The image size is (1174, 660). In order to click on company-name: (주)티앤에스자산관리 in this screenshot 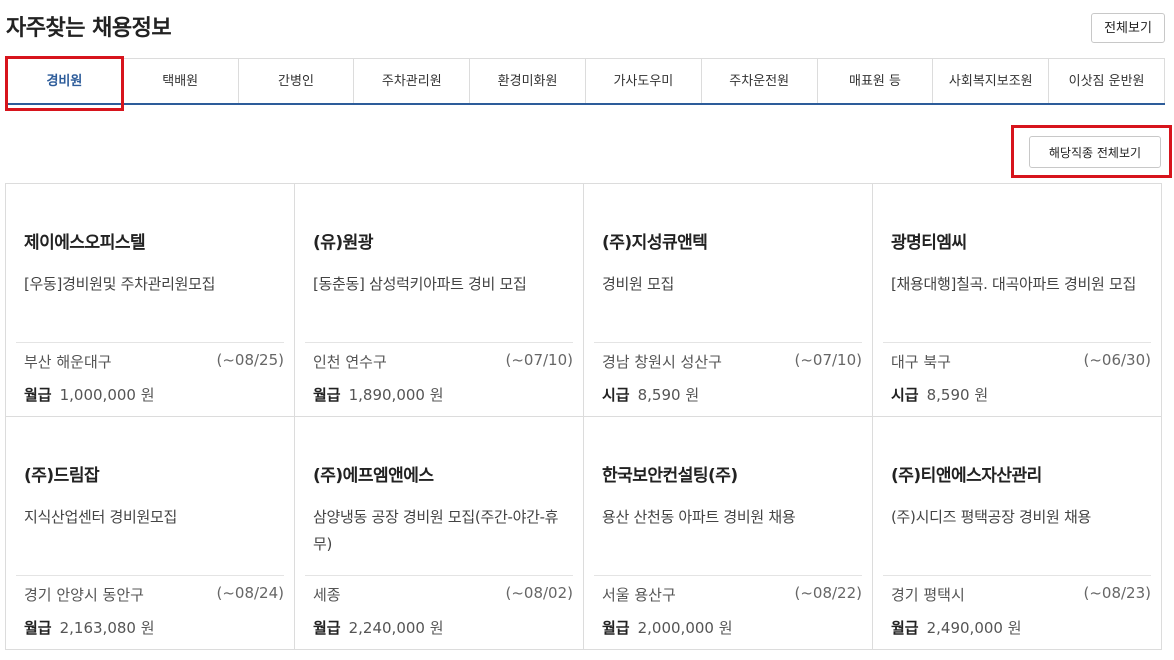, I will do `click(966, 476)`.